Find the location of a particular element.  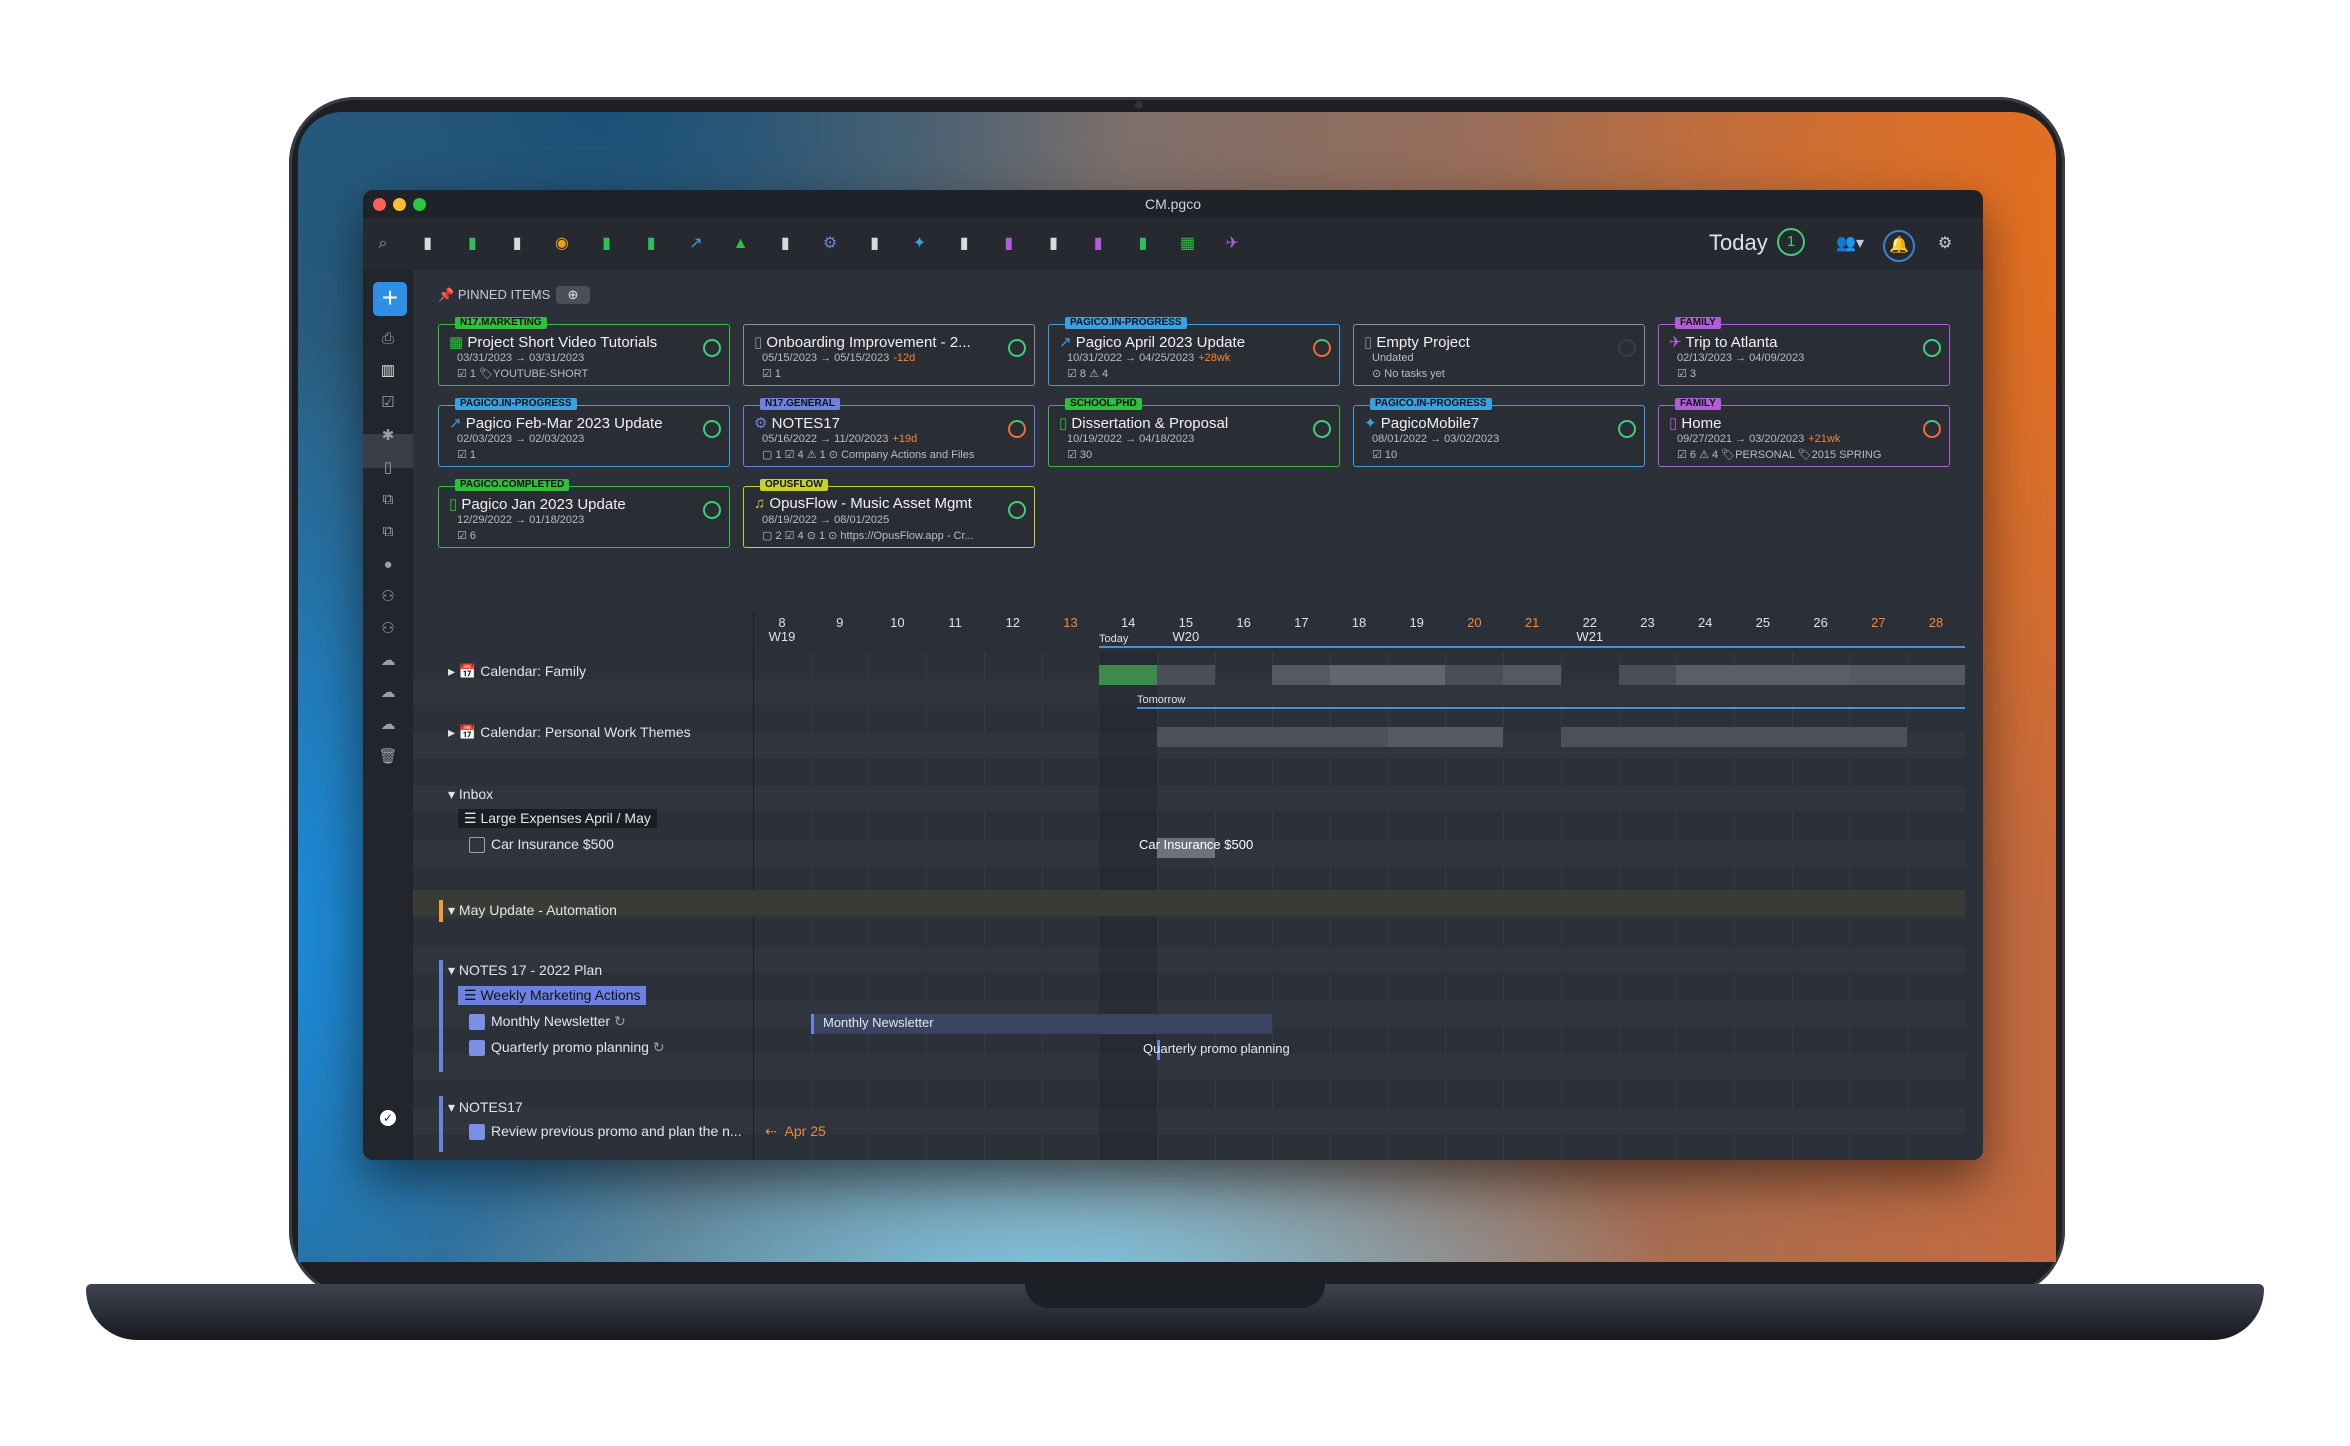

document-icon: ▯ is located at coordinates (388, 468).